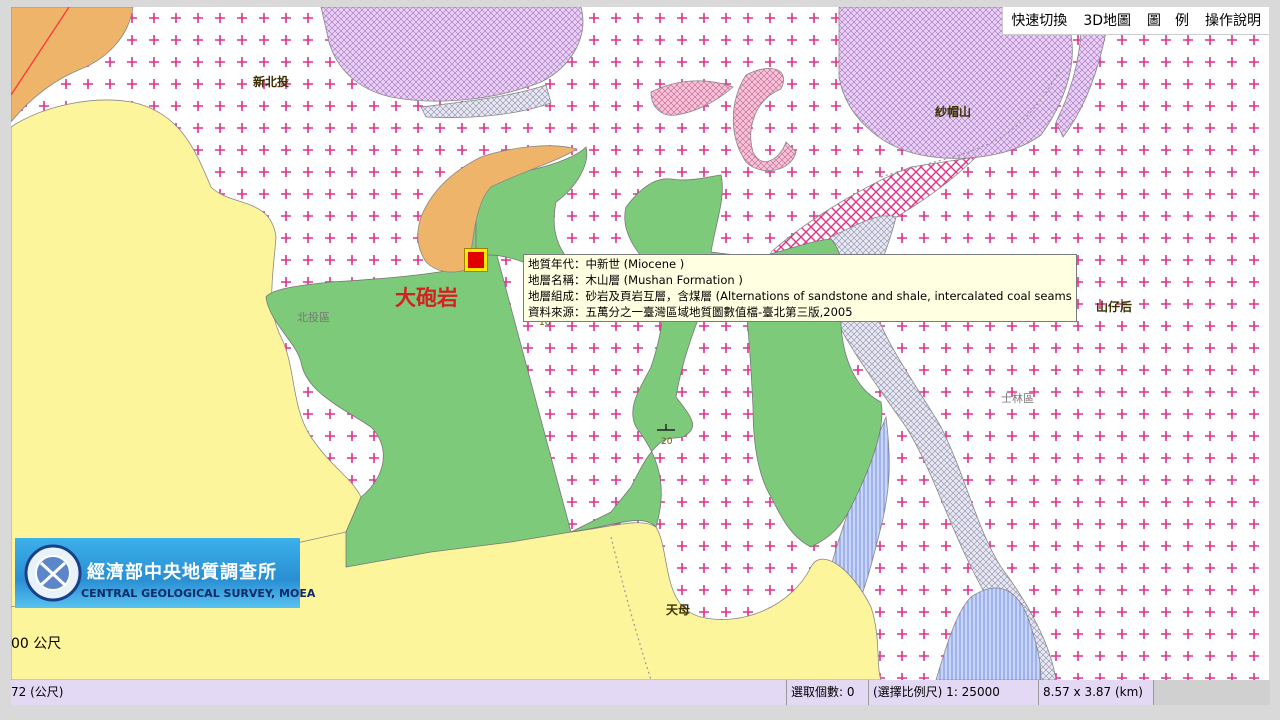 The image size is (1280, 720). Describe the element at coordinates (426, 297) in the screenshot. I see `feature-label-dapaoyan: 大砲岩` at that location.